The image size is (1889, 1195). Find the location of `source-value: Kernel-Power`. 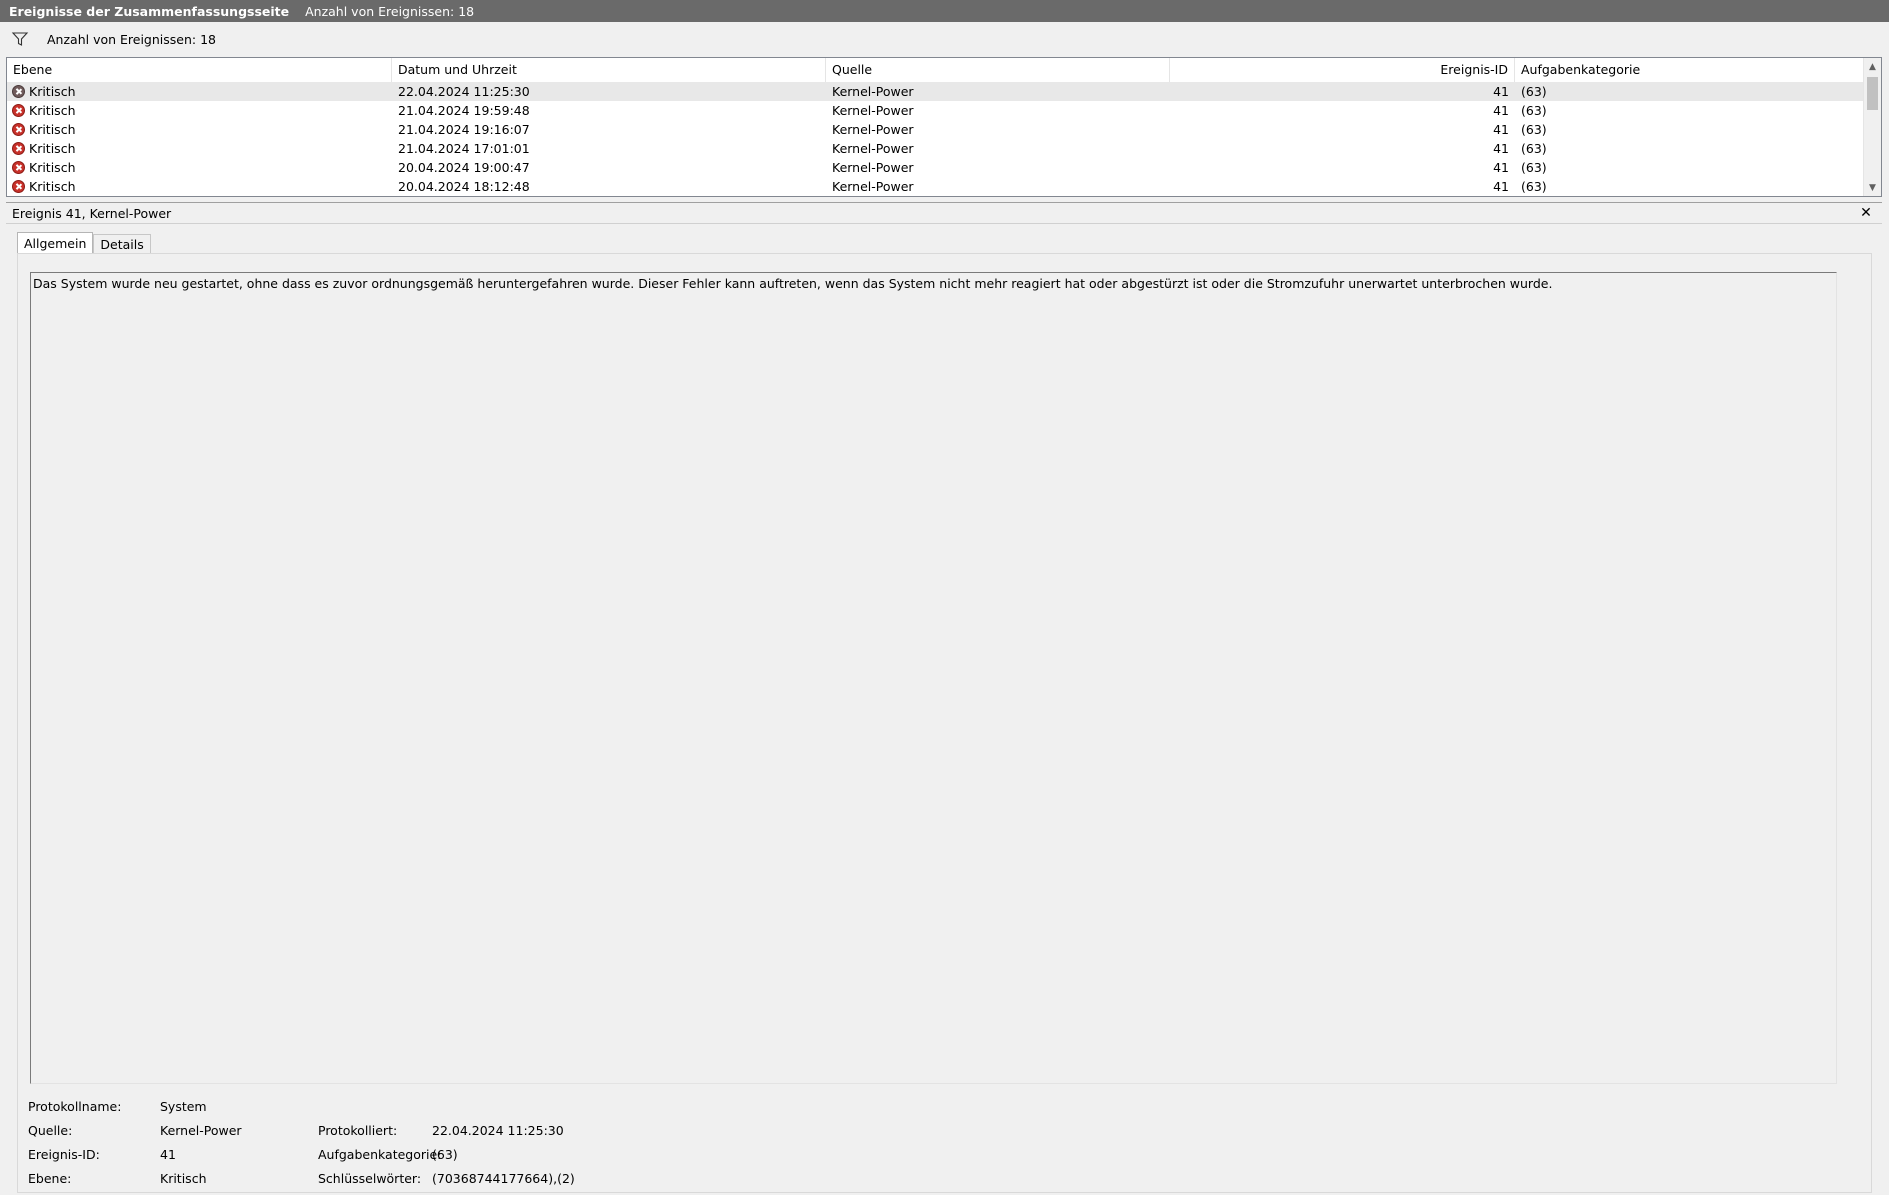

source-value: Kernel-Power is located at coordinates (201, 1130).